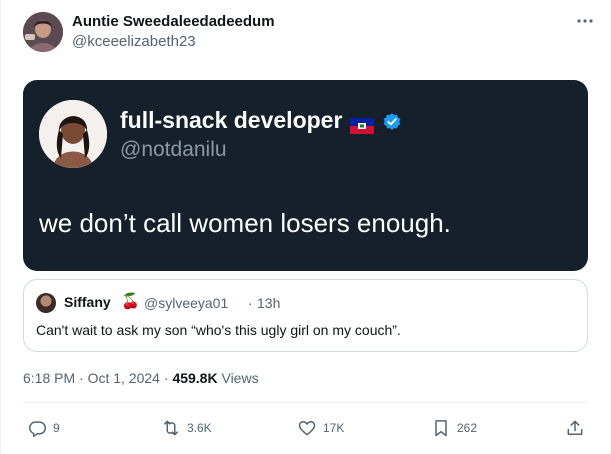  I want to click on reply-button: 9, so click(43, 428).